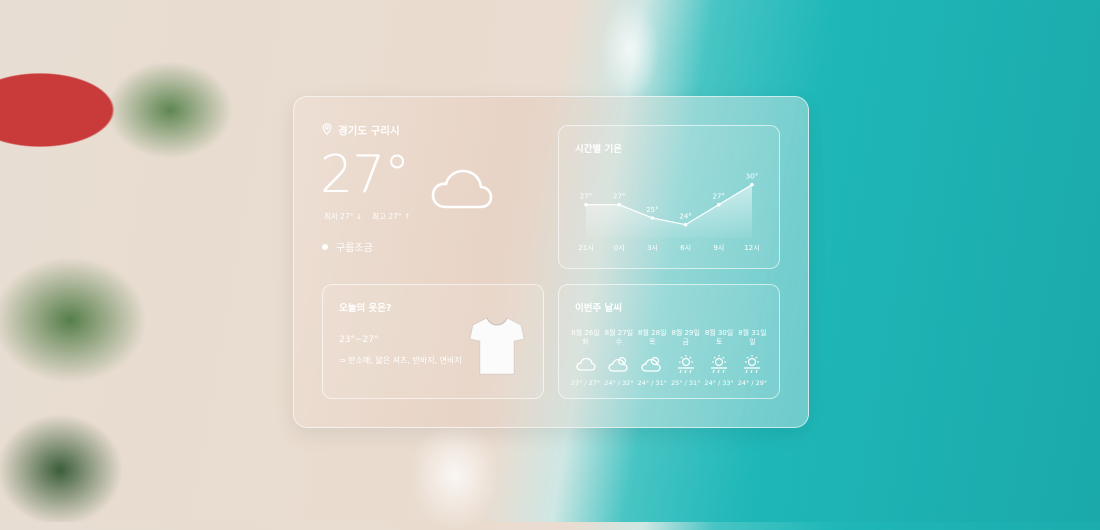 Image resolution: width=1100 pixels, height=530 pixels. I want to click on current-temperature: 27°, so click(365, 175).